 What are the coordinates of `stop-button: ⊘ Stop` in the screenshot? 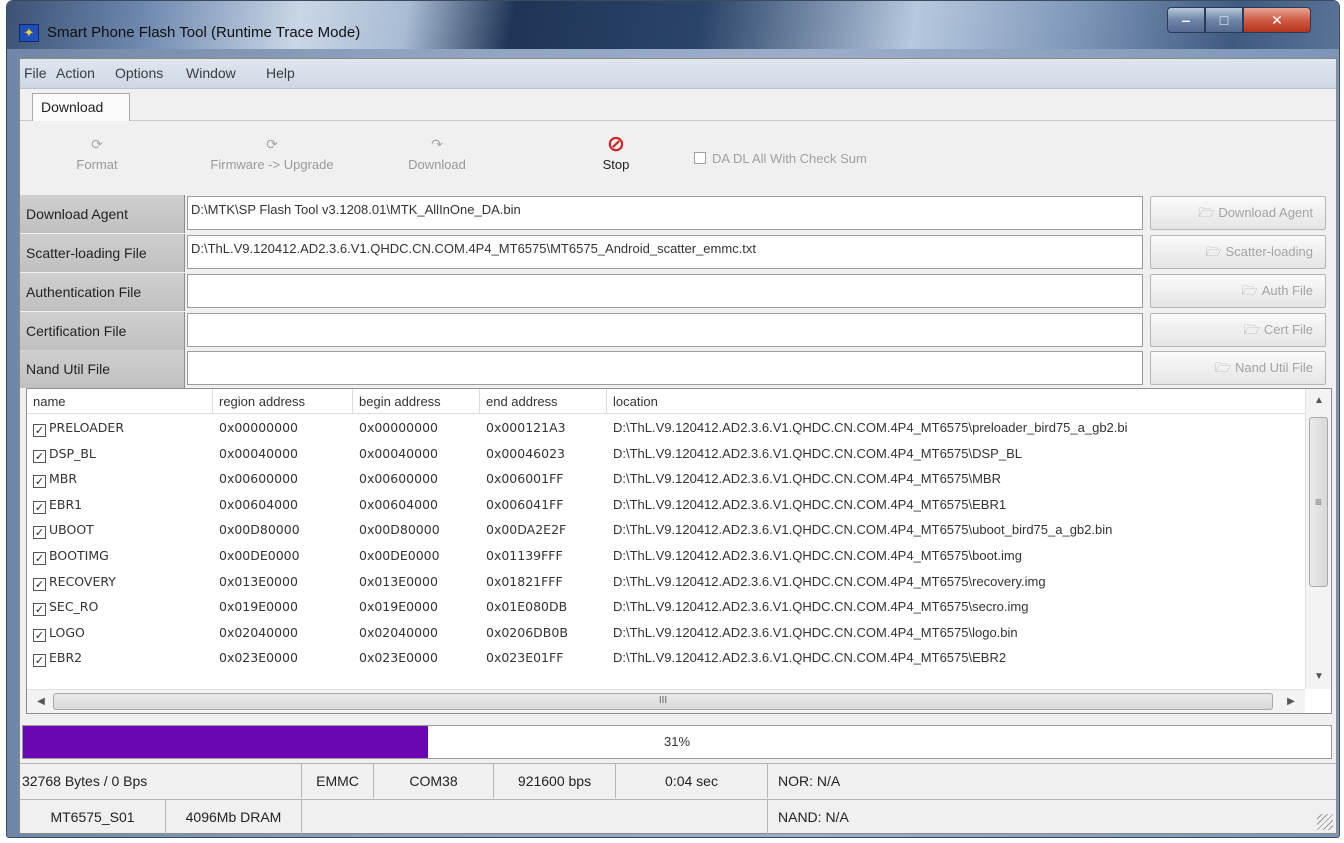 It's located at (616, 152).